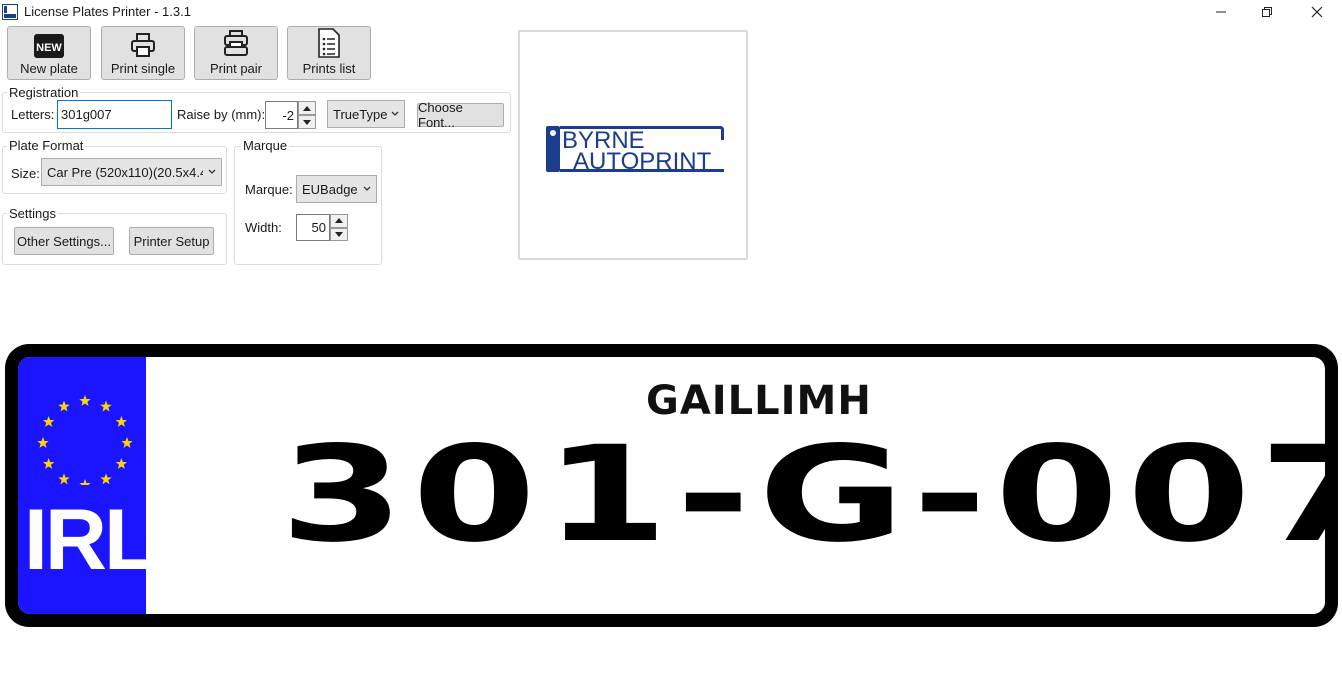 This screenshot has height=700, width=1342. I want to click on svg-text: NEW, so click(49, 48).